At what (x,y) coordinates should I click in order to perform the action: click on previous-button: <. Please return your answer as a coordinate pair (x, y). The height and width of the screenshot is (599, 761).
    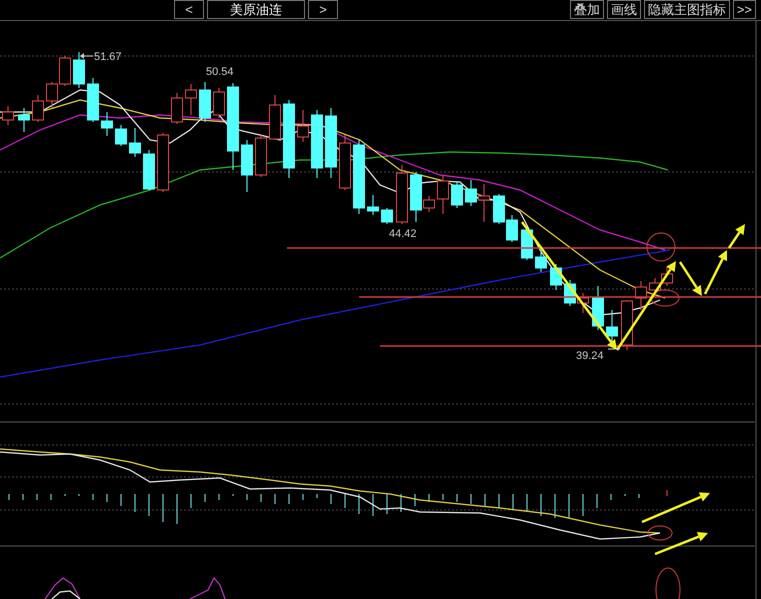
    Looking at the image, I should click on (189, 9).